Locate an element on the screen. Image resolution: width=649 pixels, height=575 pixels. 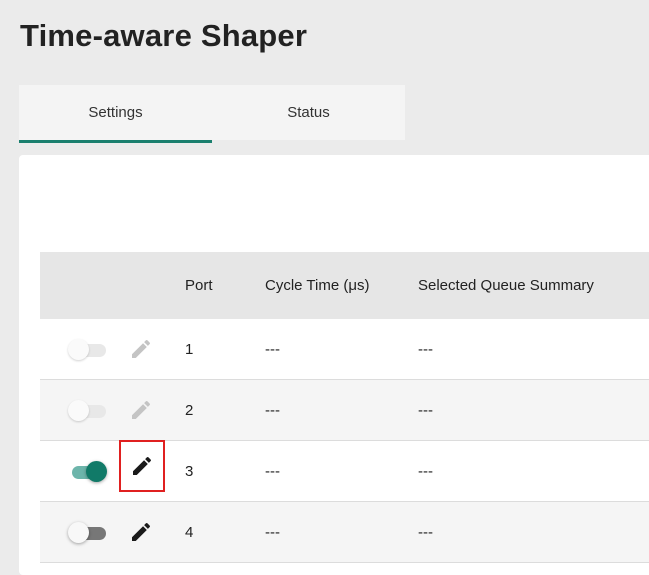
tab-bar: Settings Status is located at coordinates (212, 114).